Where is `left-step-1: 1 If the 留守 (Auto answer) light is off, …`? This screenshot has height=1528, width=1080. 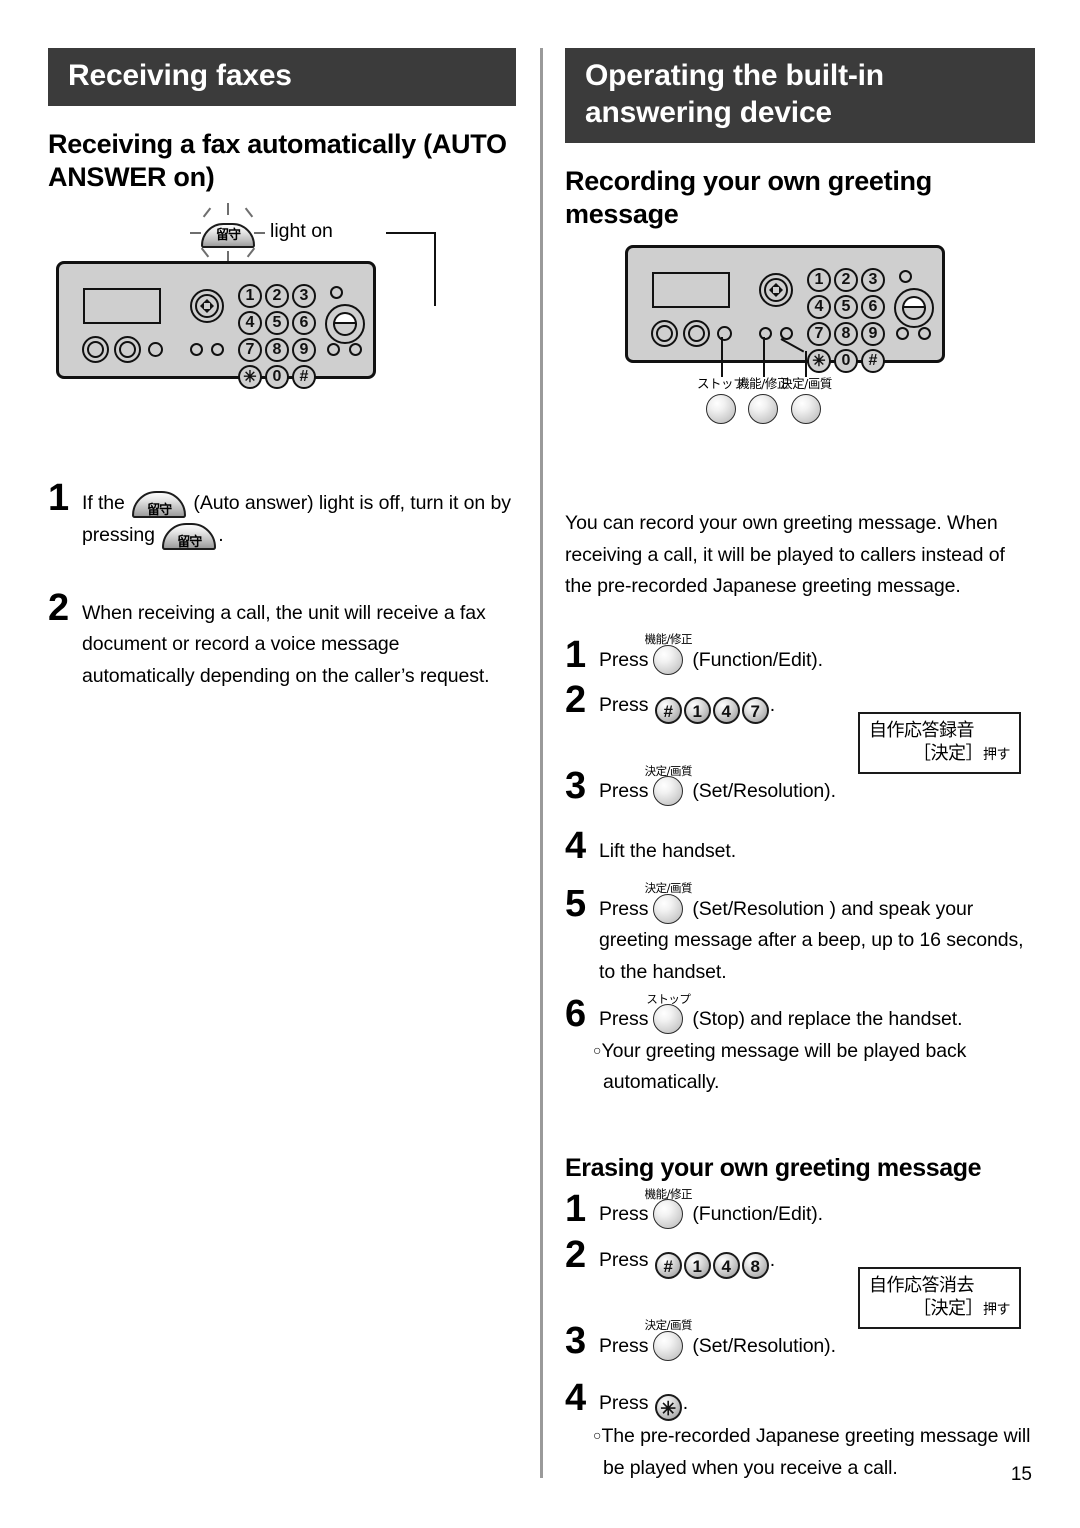
left-step-1: 1 If the 留守 (Auto answer) light is off, … is located at coordinates (279, 514).